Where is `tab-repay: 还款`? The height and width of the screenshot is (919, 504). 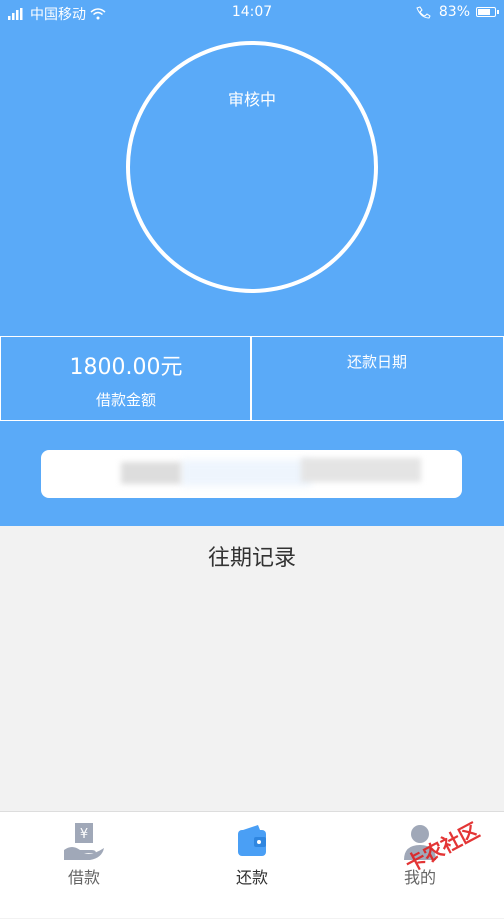
tab-repay: 还款 is located at coordinates (252, 865).